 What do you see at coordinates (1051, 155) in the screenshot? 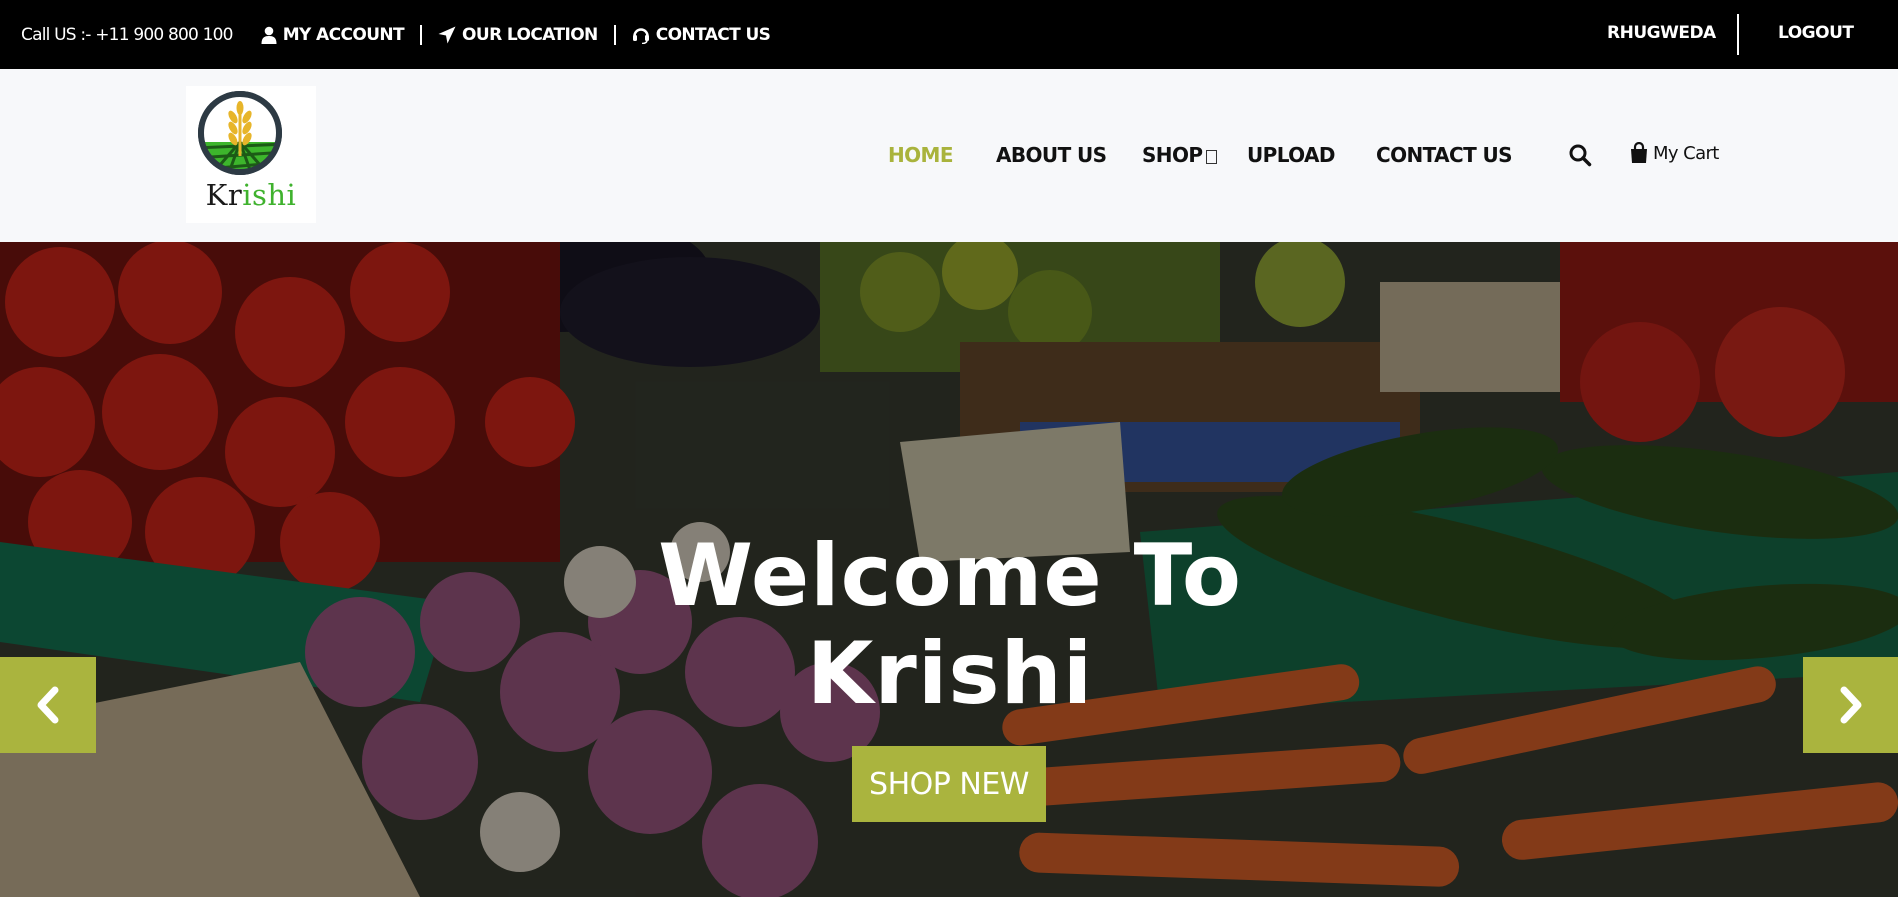
I see `nav-about-us: ABOUT US` at bounding box center [1051, 155].